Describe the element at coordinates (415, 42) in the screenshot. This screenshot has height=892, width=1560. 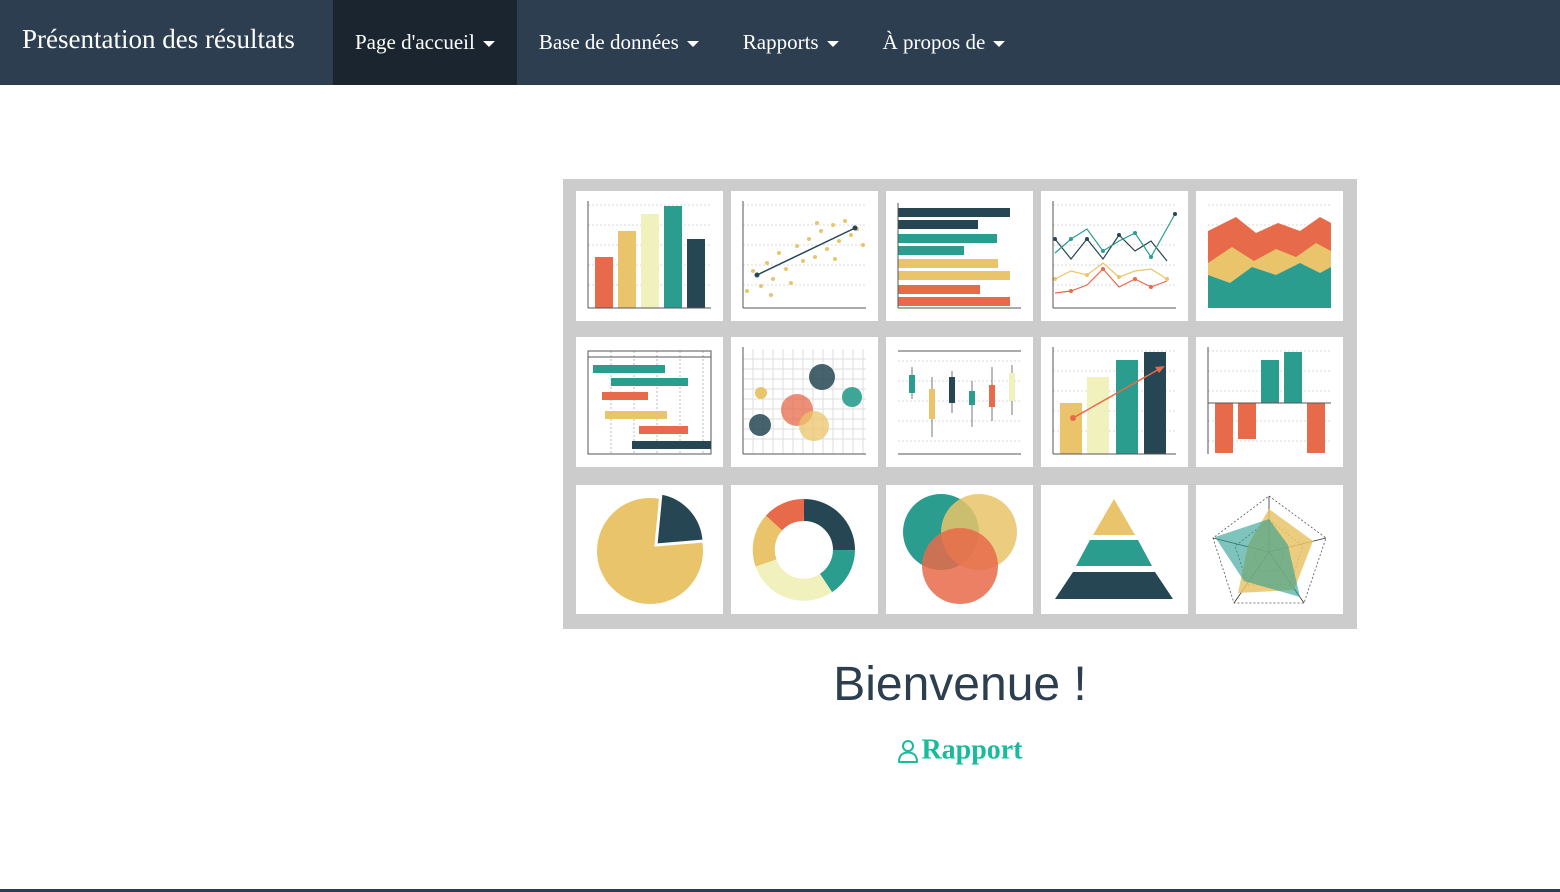
I see `nav-item-label: Page d'accueil` at that location.